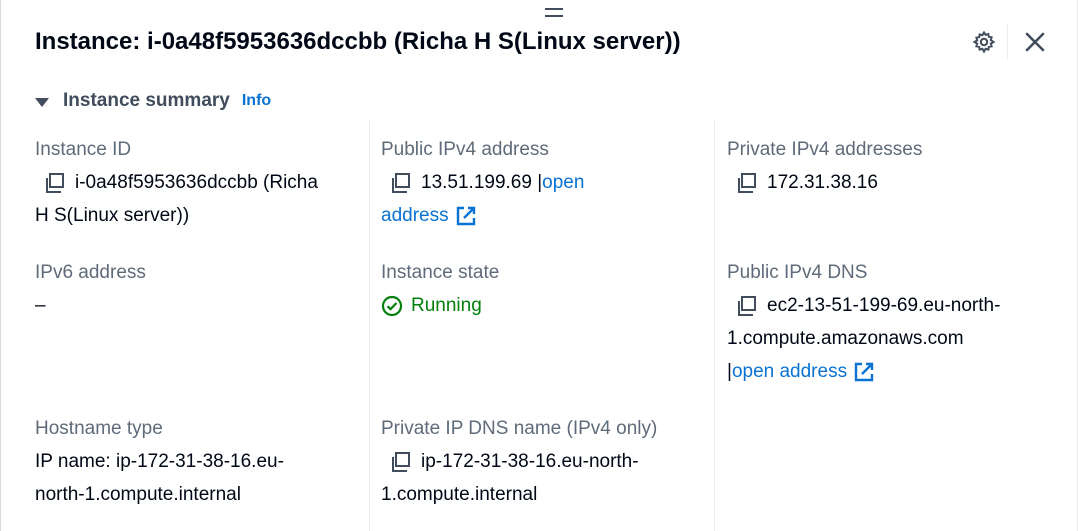  What do you see at coordinates (159, 461) in the screenshot?
I see `hostname-type-value: IP name: ip-172-31-38-16.eu-` at bounding box center [159, 461].